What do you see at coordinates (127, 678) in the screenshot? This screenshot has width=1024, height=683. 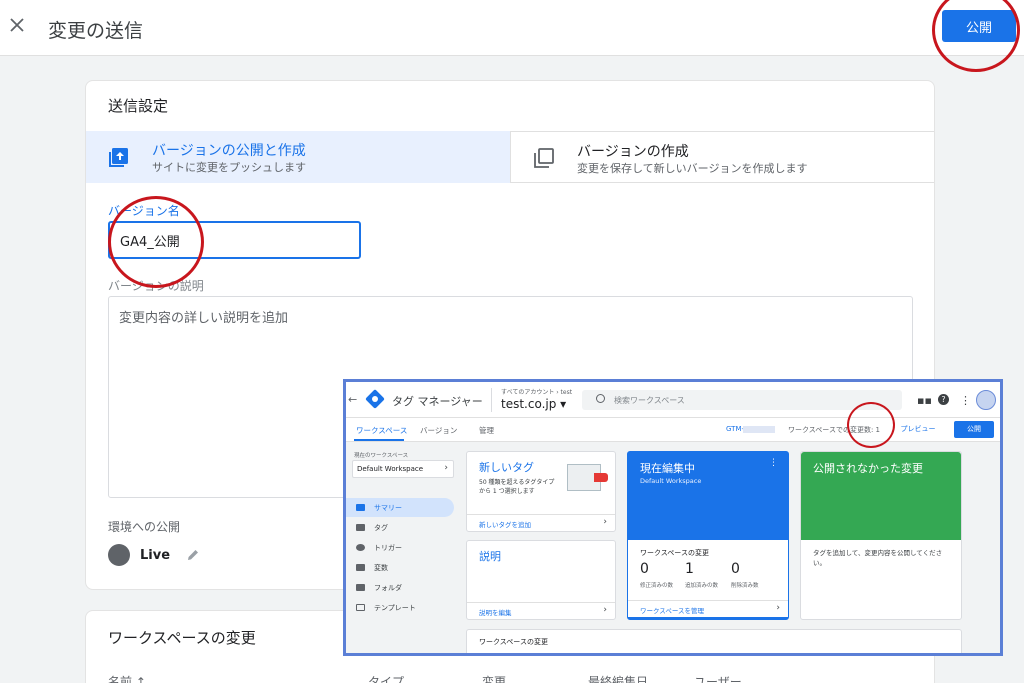 I see `column-header-name: 名前 ↑` at bounding box center [127, 678].